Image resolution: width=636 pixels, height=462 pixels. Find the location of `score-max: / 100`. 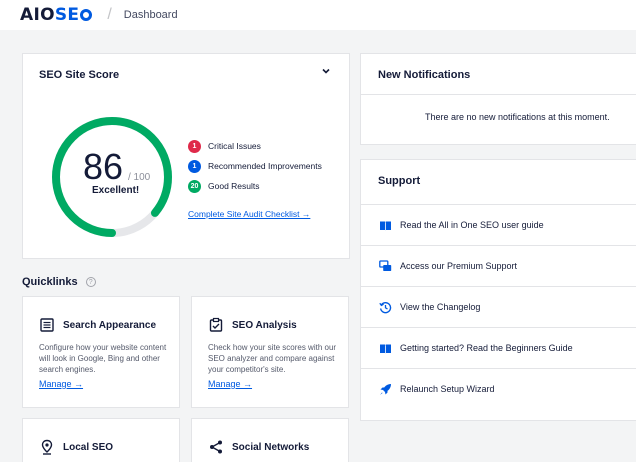

score-max: / 100 is located at coordinates (139, 177).